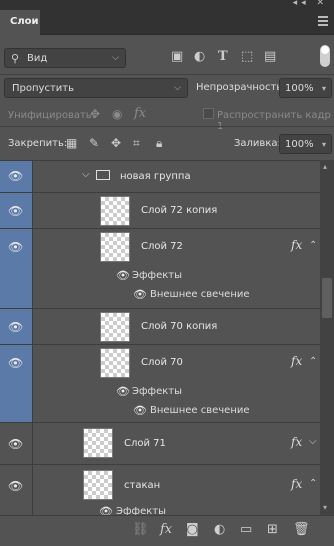 The image size is (334, 546). Describe the element at coordinates (117, 114) in the screenshot. I see `unify-visibility-icon: ◉` at that location.